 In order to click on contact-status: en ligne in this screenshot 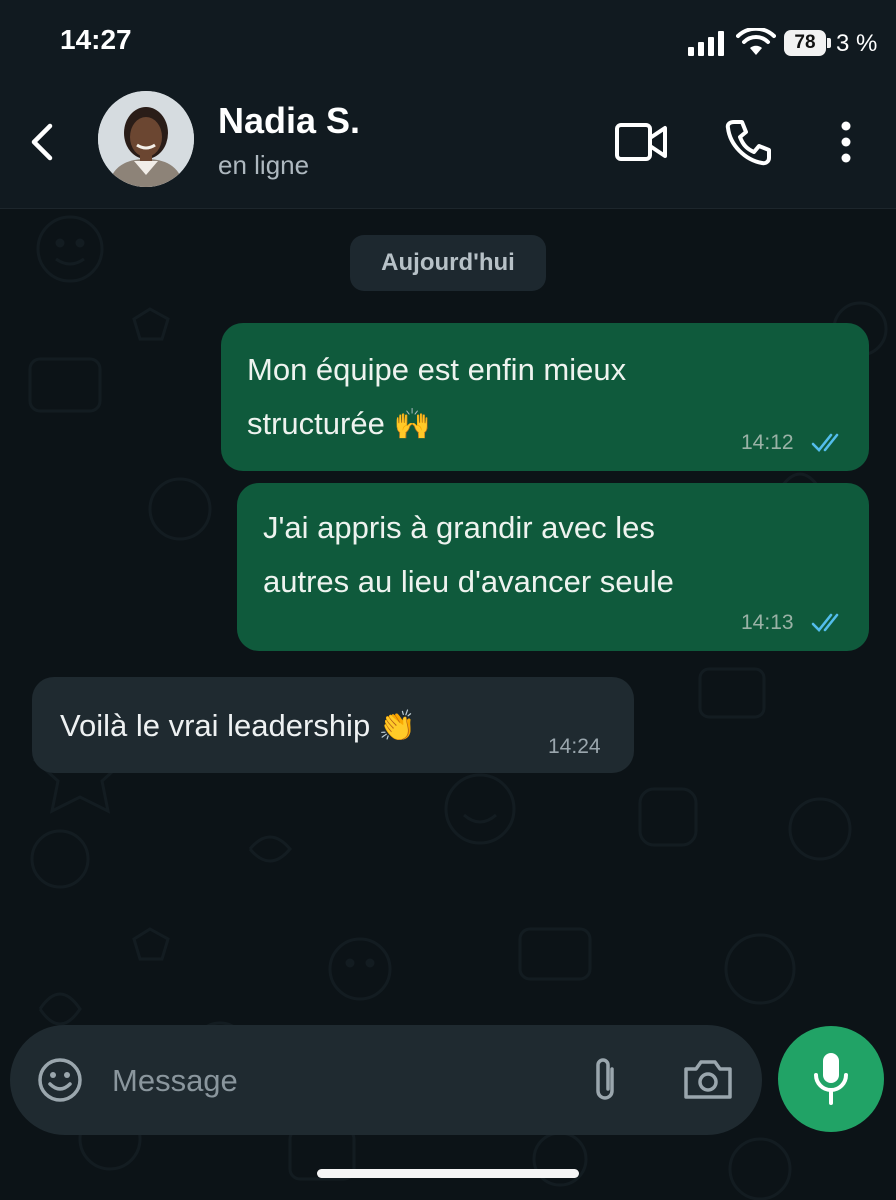, I will do `click(264, 165)`.